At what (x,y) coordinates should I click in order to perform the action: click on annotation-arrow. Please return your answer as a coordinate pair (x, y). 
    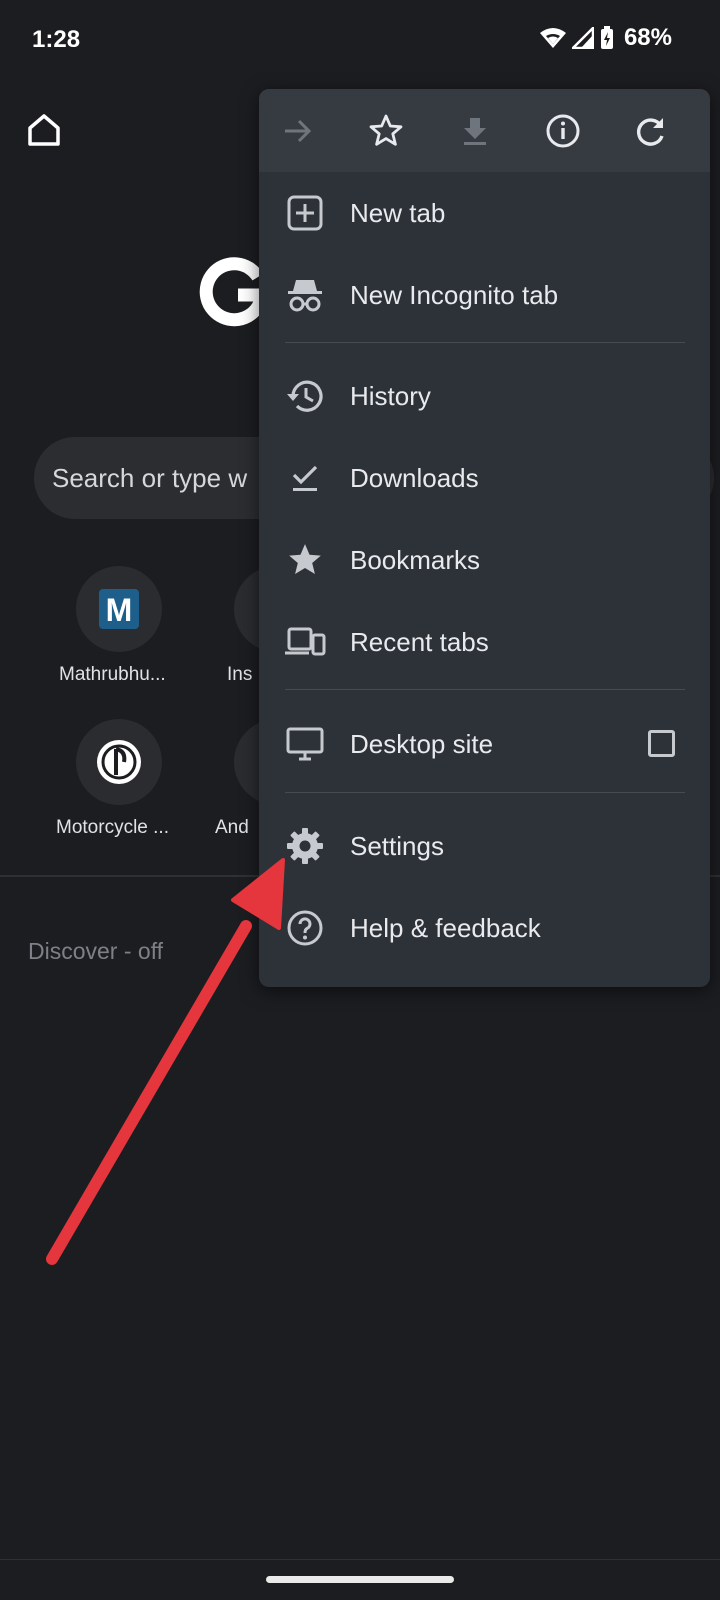
    Looking at the image, I should click on (165, 1061).